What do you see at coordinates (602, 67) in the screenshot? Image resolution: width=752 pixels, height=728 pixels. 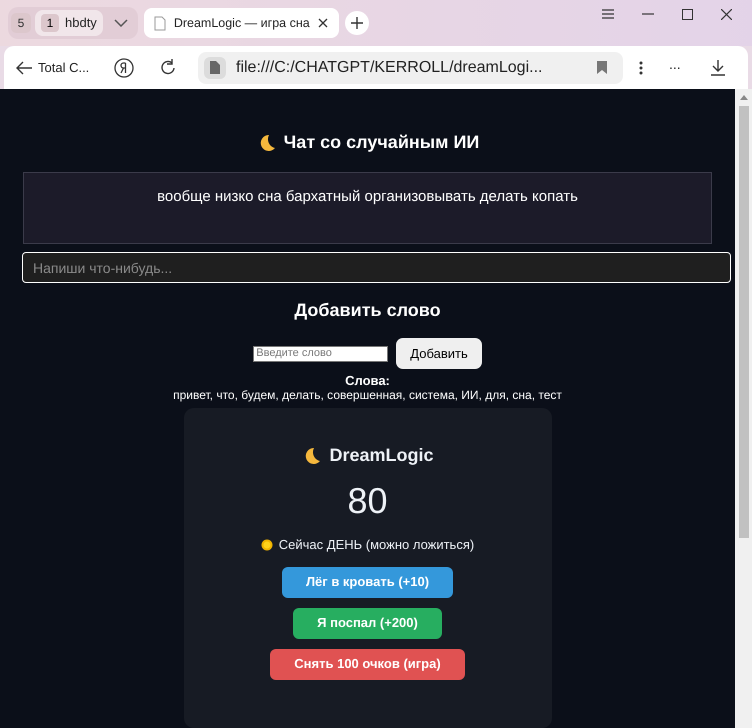 I see `bookmark-icon` at bounding box center [602, 67].